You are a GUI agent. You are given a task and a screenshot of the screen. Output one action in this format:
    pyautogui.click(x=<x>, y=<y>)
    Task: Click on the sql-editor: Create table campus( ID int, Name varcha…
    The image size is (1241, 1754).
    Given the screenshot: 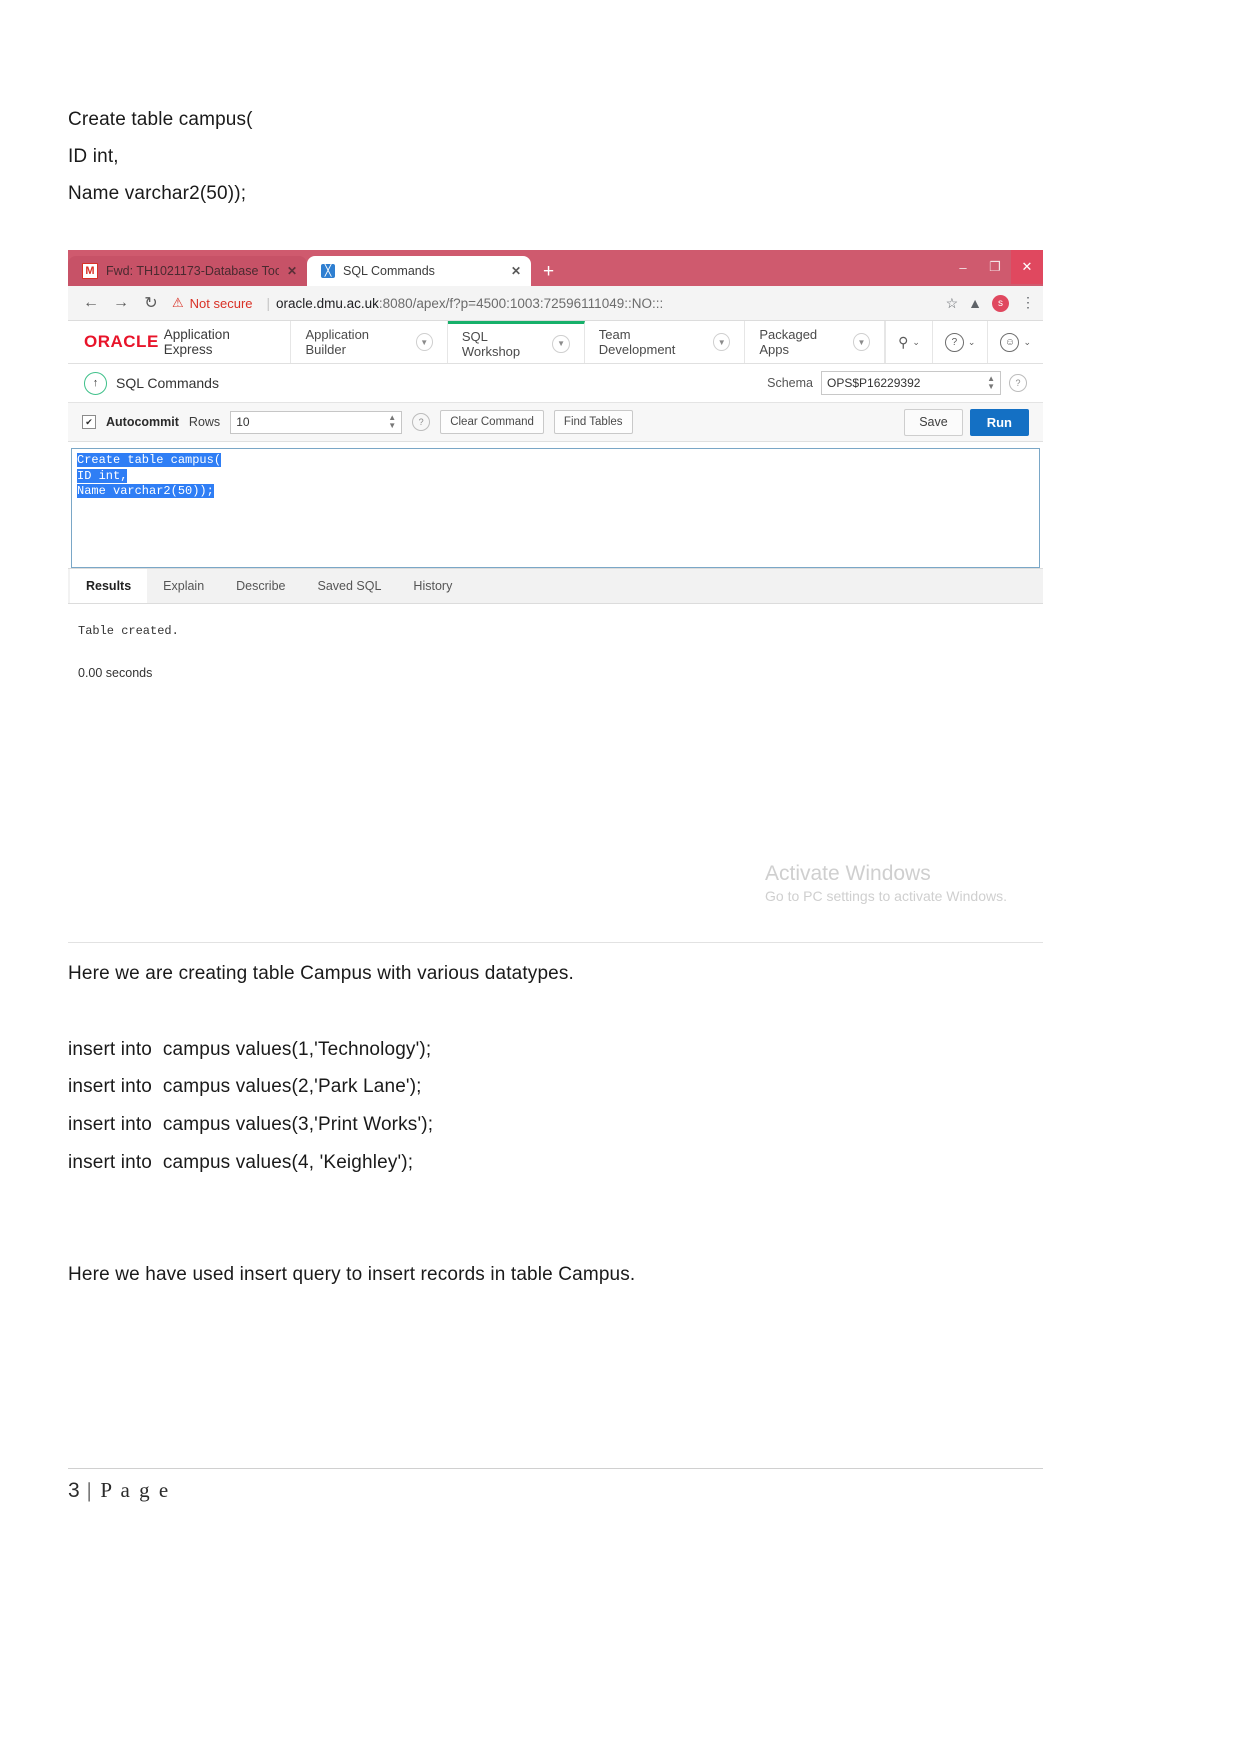 What is the action you would take?
    pyautogui.click(x=555, y=508)
    